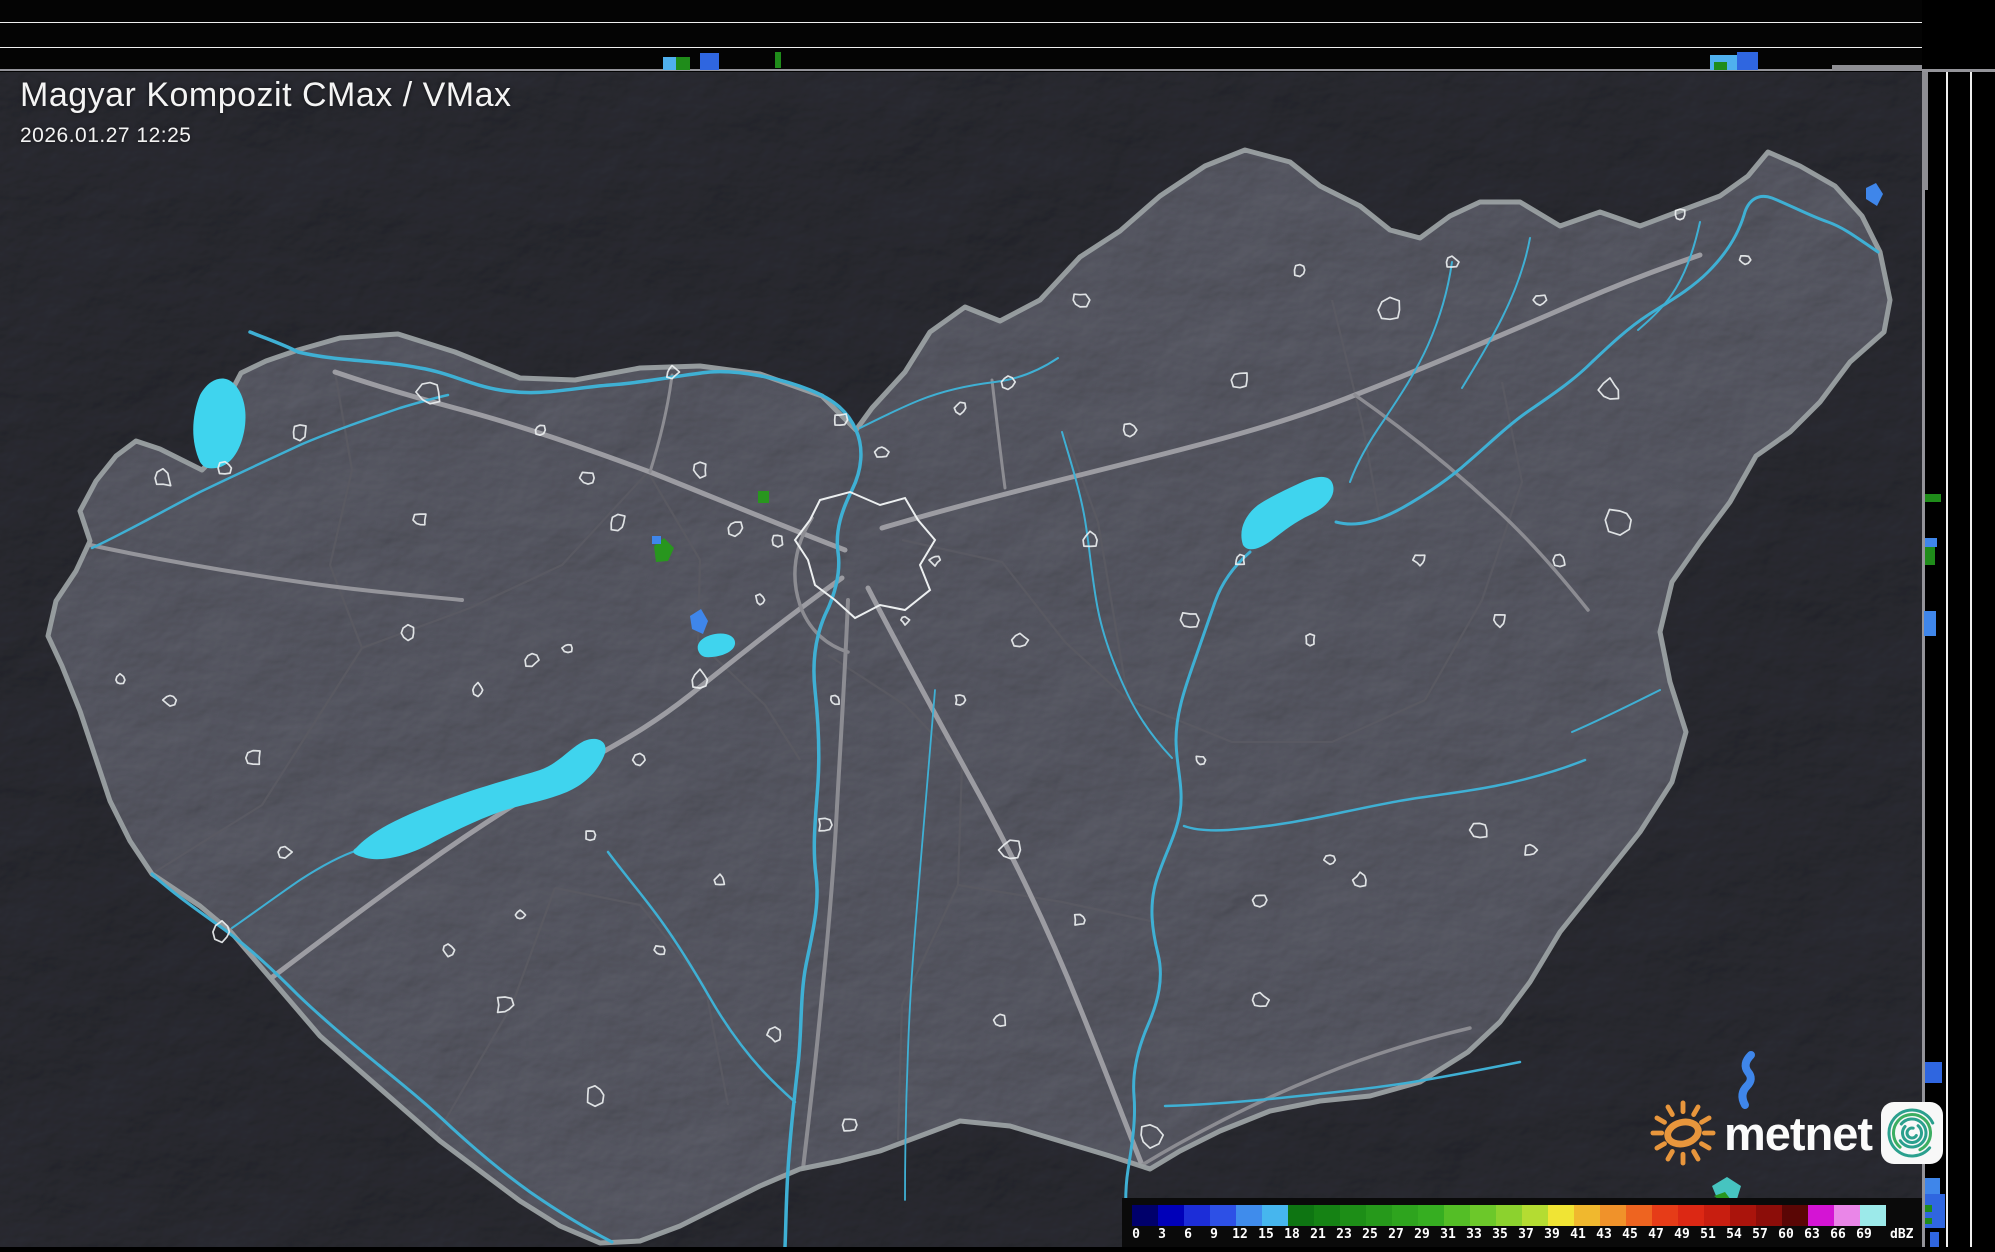 The height and width of the screenshot is (1252, 1995). What do you see at coordinates (1947, 659) in the screenshot?
I see `gridline-5km-vertical` at bounding box center [1947, 659].